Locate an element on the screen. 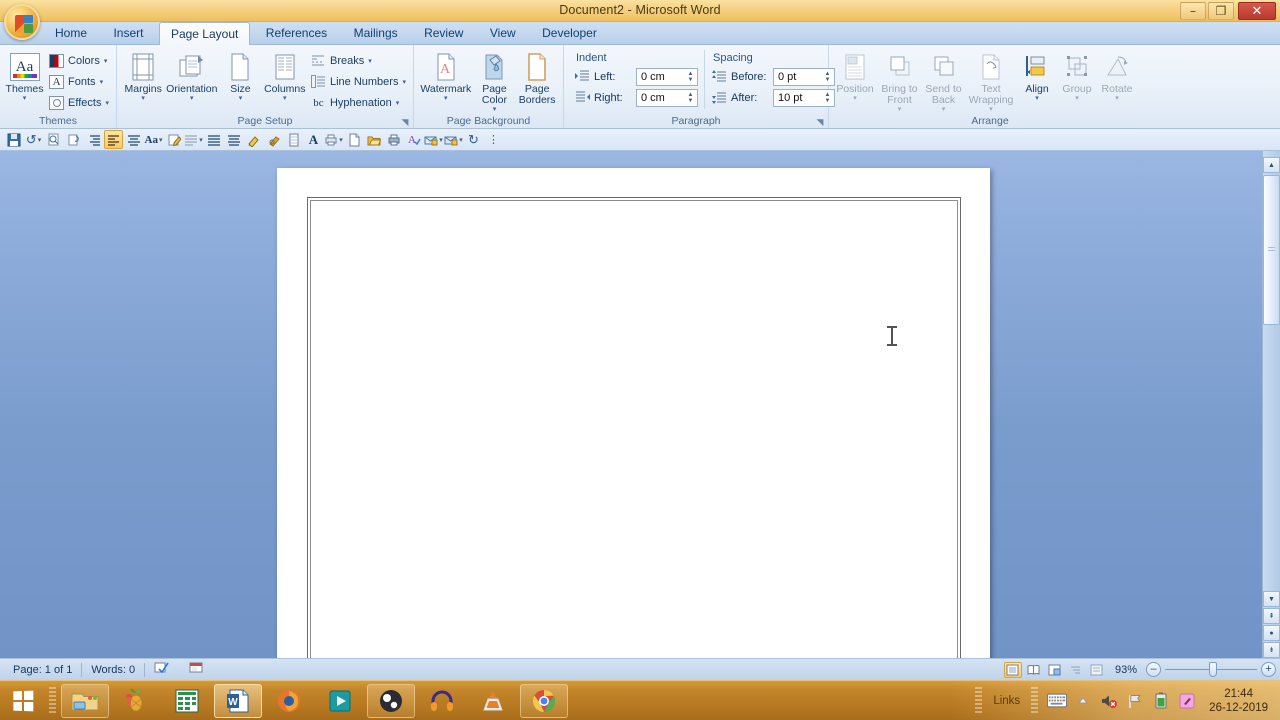 This screenshot has height=720, width=1280. restore-button: ❐ is located at coordinates (1221, 11).